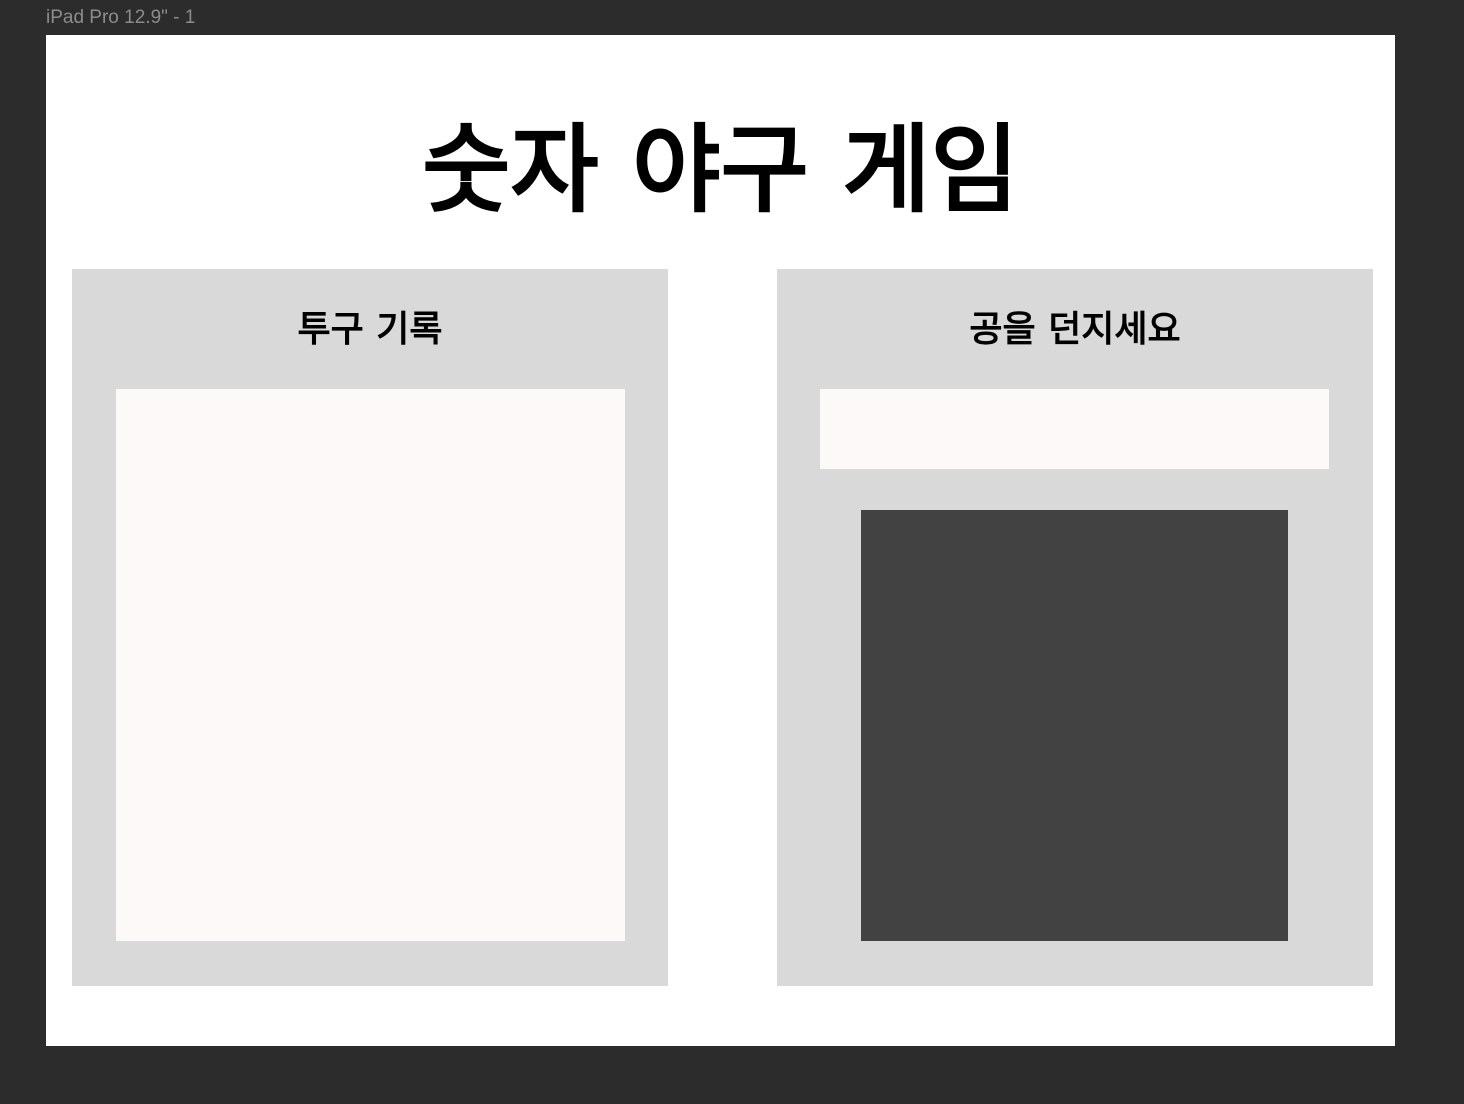 This screenshot has height=1104, width=1464. I want to click on throw-ball-heading: 공을 던지세요, so click(1075, 329).